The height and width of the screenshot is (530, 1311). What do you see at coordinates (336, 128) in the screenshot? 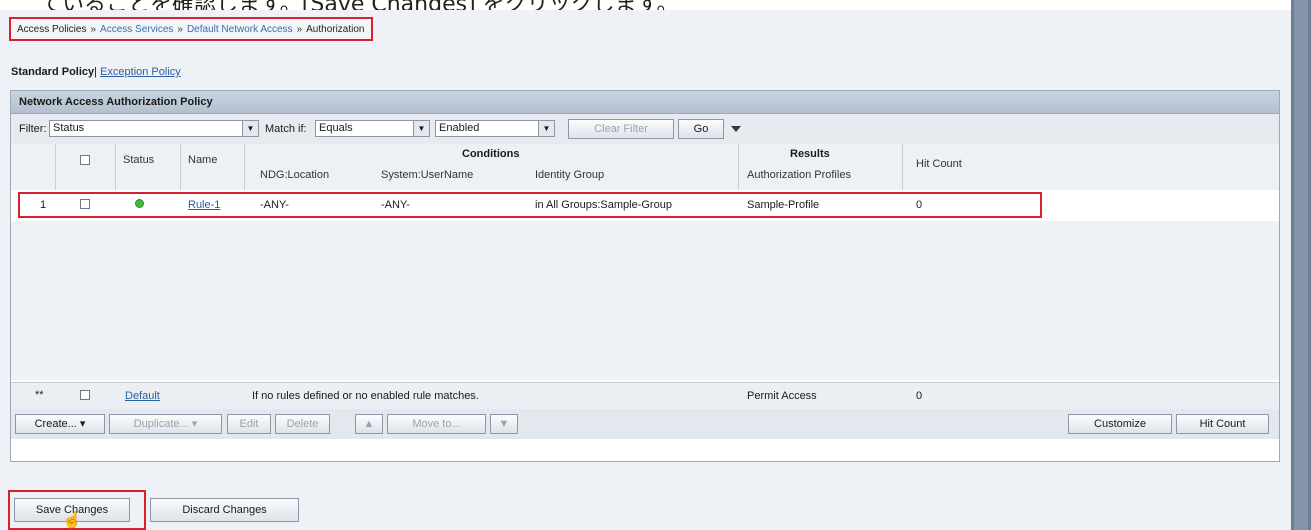
I see `match-operator-value: Equals` at bounding box center [336, 128].